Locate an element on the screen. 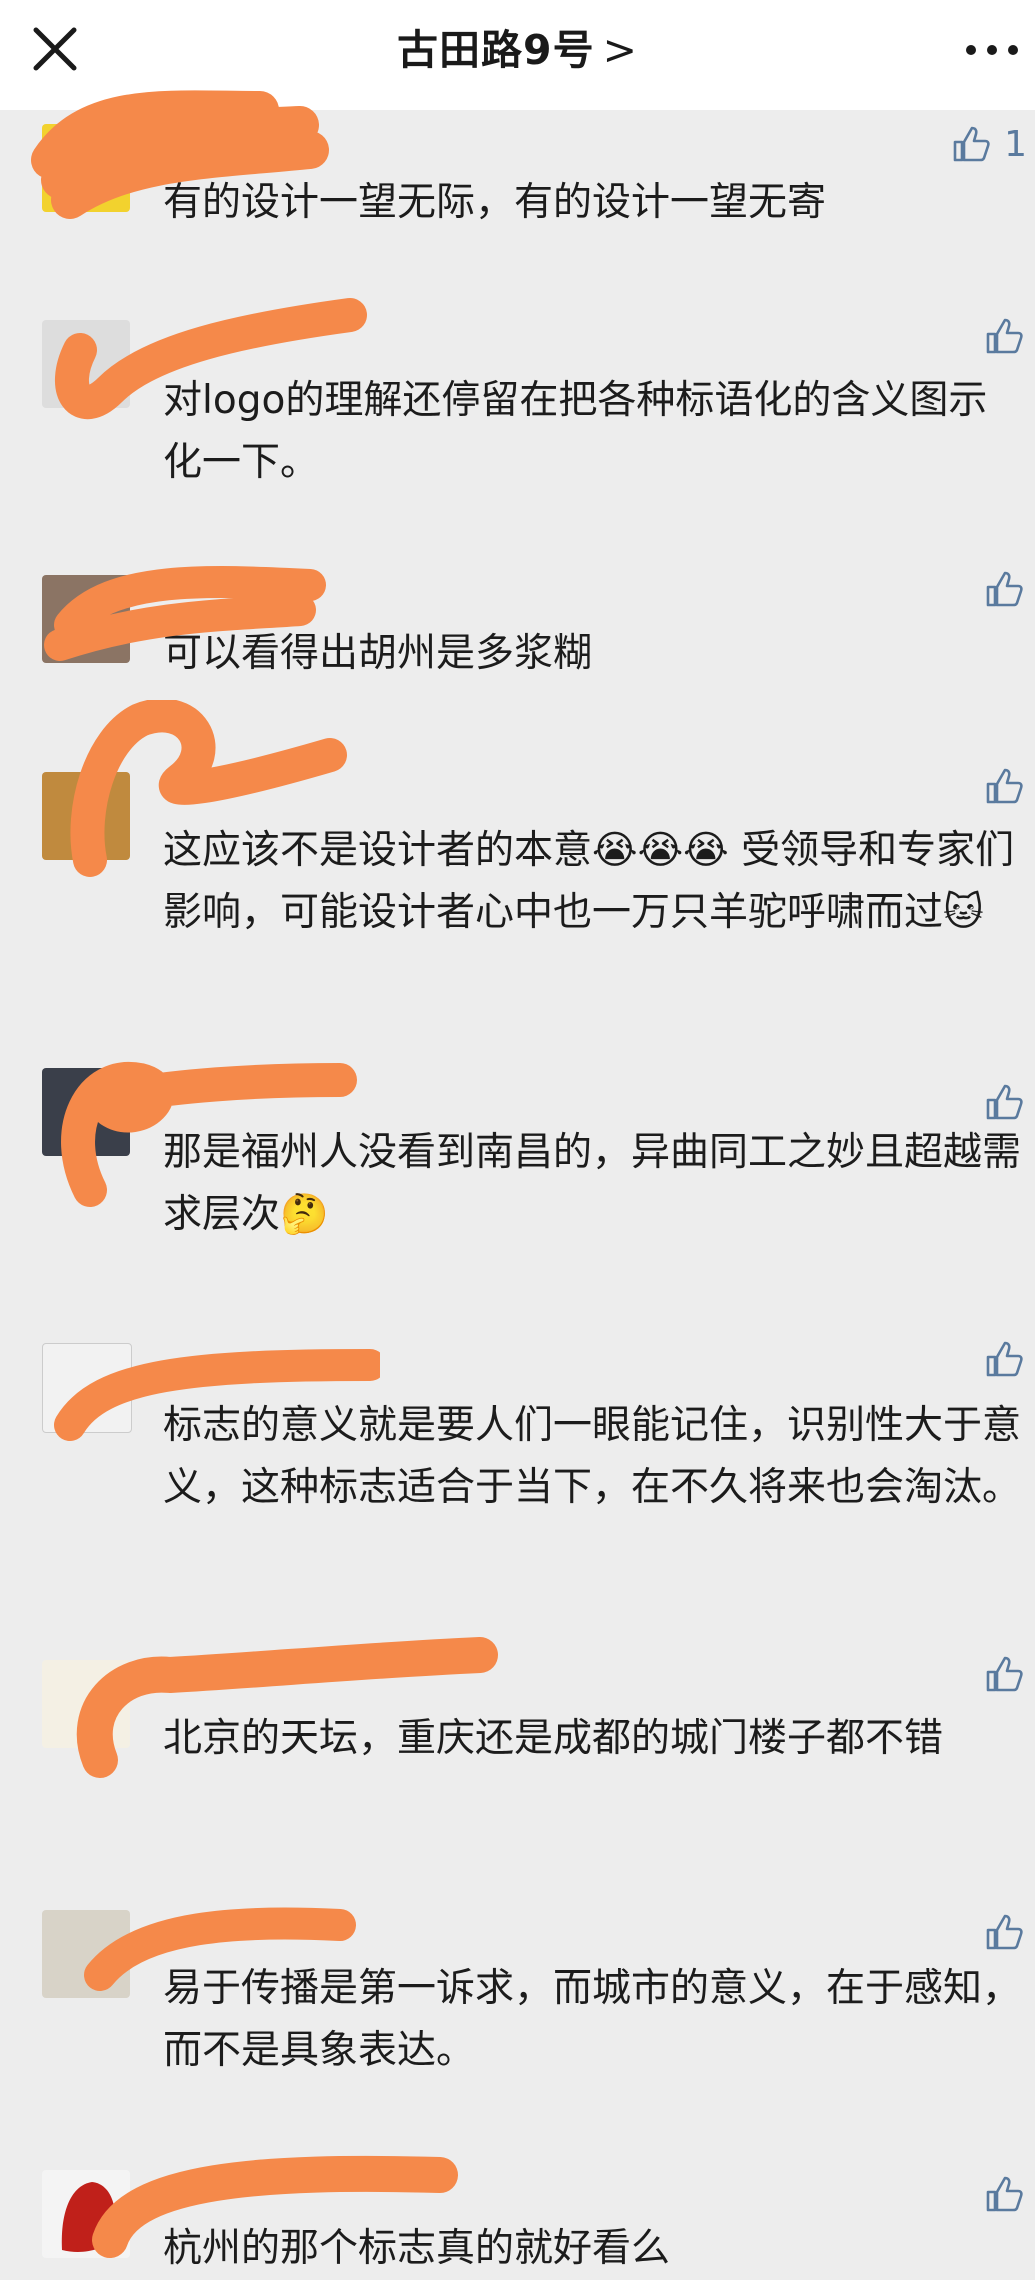  comment-item: 那是福州人没看到南昌的，异曲同工之妙且超越需求层次🤔 is located at coordinates (517, 1160).